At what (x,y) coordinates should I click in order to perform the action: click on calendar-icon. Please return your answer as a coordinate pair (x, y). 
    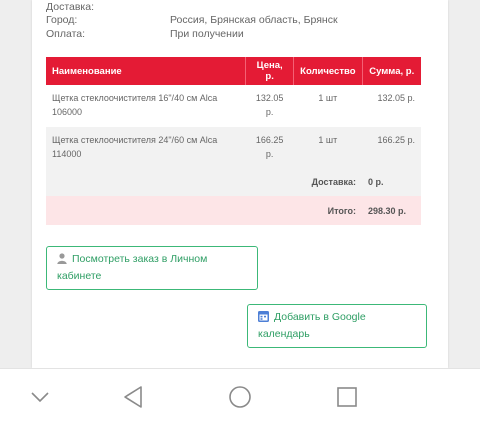
    Looking at the image, I should click on (263, 319).